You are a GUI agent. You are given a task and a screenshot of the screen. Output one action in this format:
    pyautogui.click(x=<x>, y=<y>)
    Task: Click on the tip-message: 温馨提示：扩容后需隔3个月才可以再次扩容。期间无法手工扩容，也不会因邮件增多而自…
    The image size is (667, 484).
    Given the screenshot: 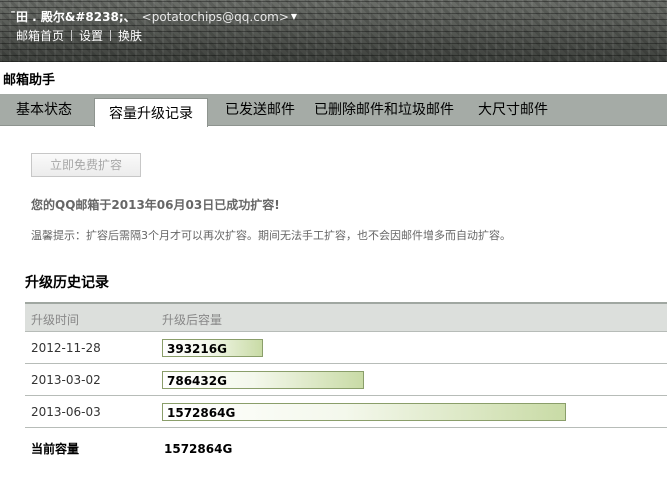 What is the action you would take?
    pyautogui.click(x=271, y=235)
    